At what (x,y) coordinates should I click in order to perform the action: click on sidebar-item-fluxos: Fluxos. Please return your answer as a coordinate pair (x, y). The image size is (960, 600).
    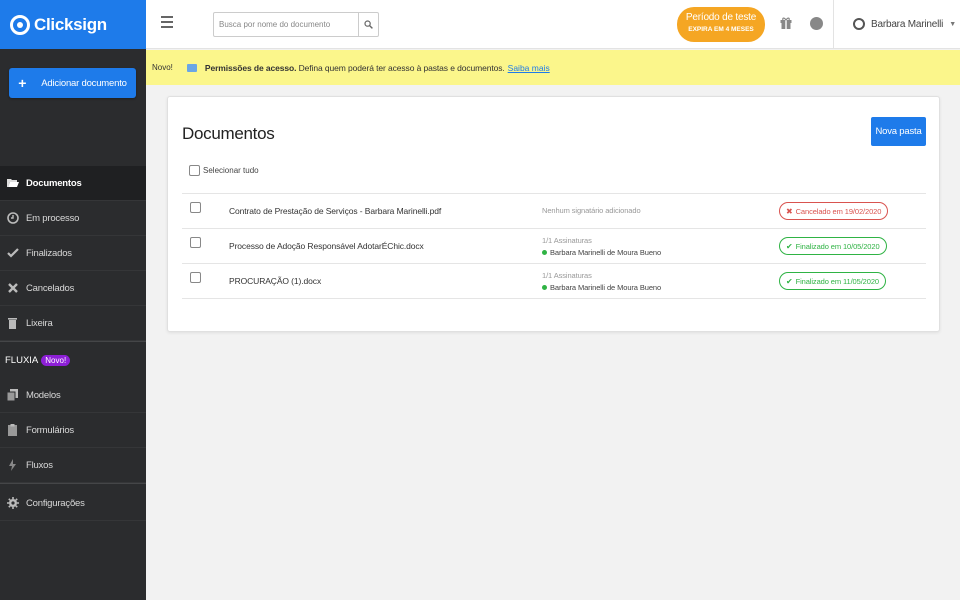
    Looking at the image, I should click on (73, 465).